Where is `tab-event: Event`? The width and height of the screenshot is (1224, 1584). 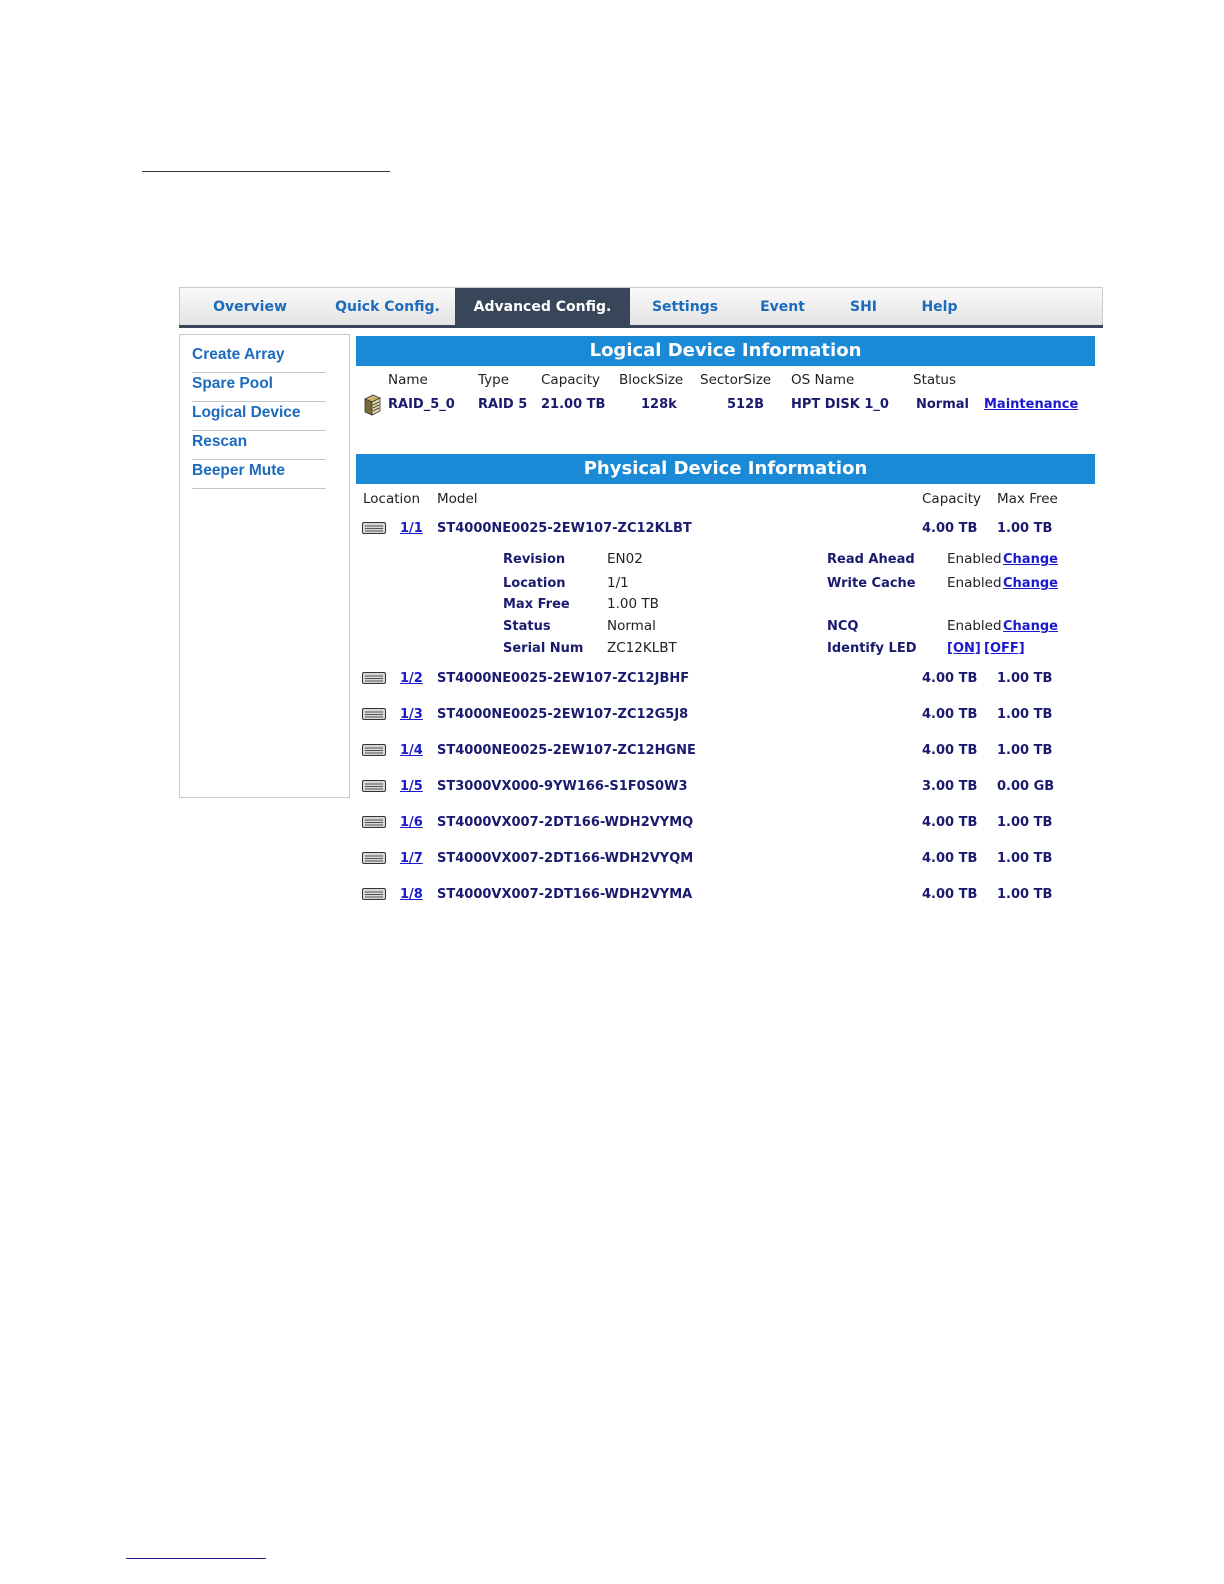 tab-event: Event is located at coordinates (782, 307).